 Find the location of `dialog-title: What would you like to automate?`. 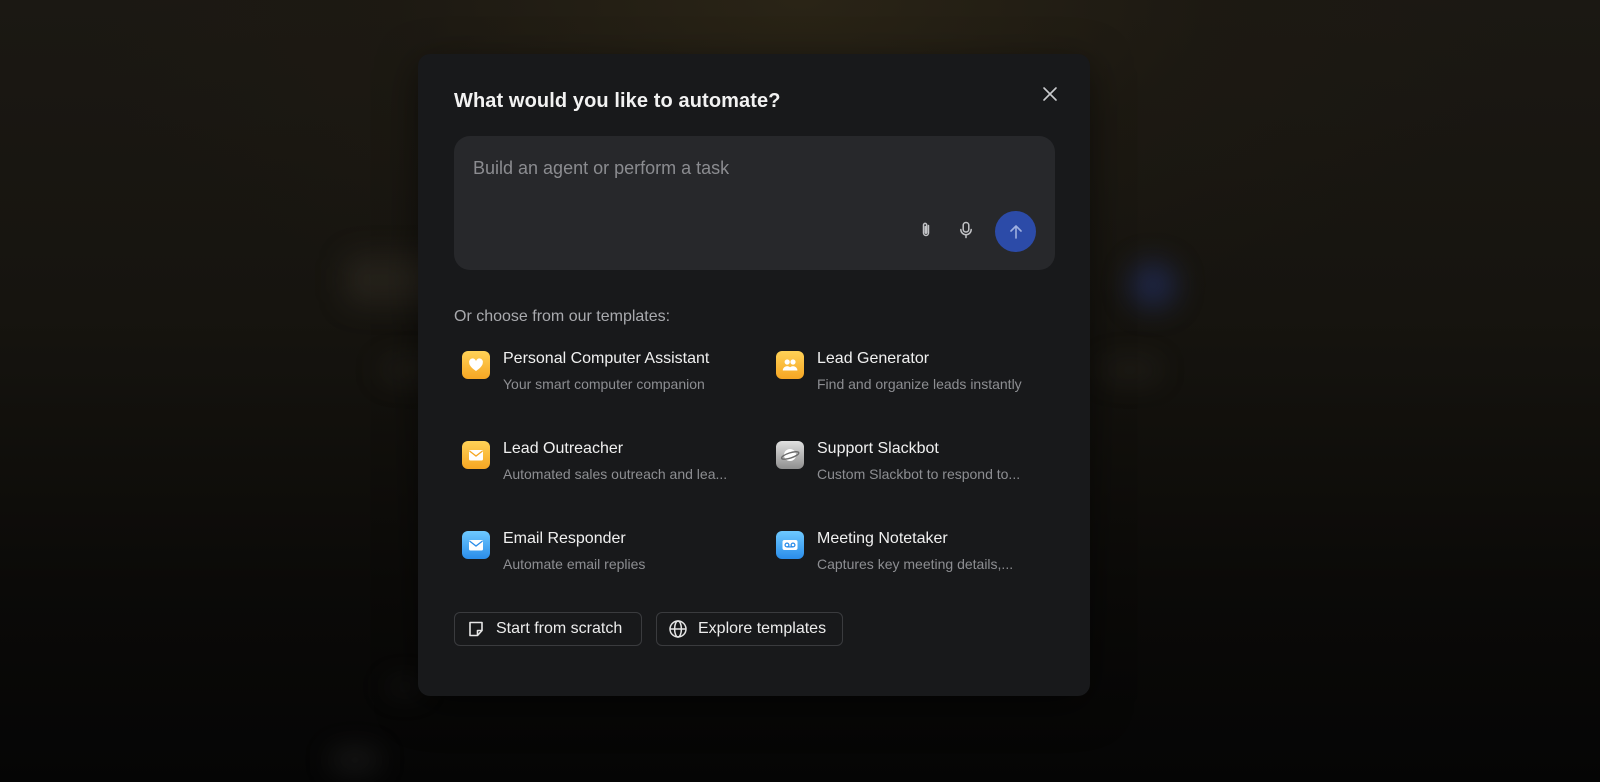

dialog-title: What would you like to automate? is located at coordinates (617, 101).